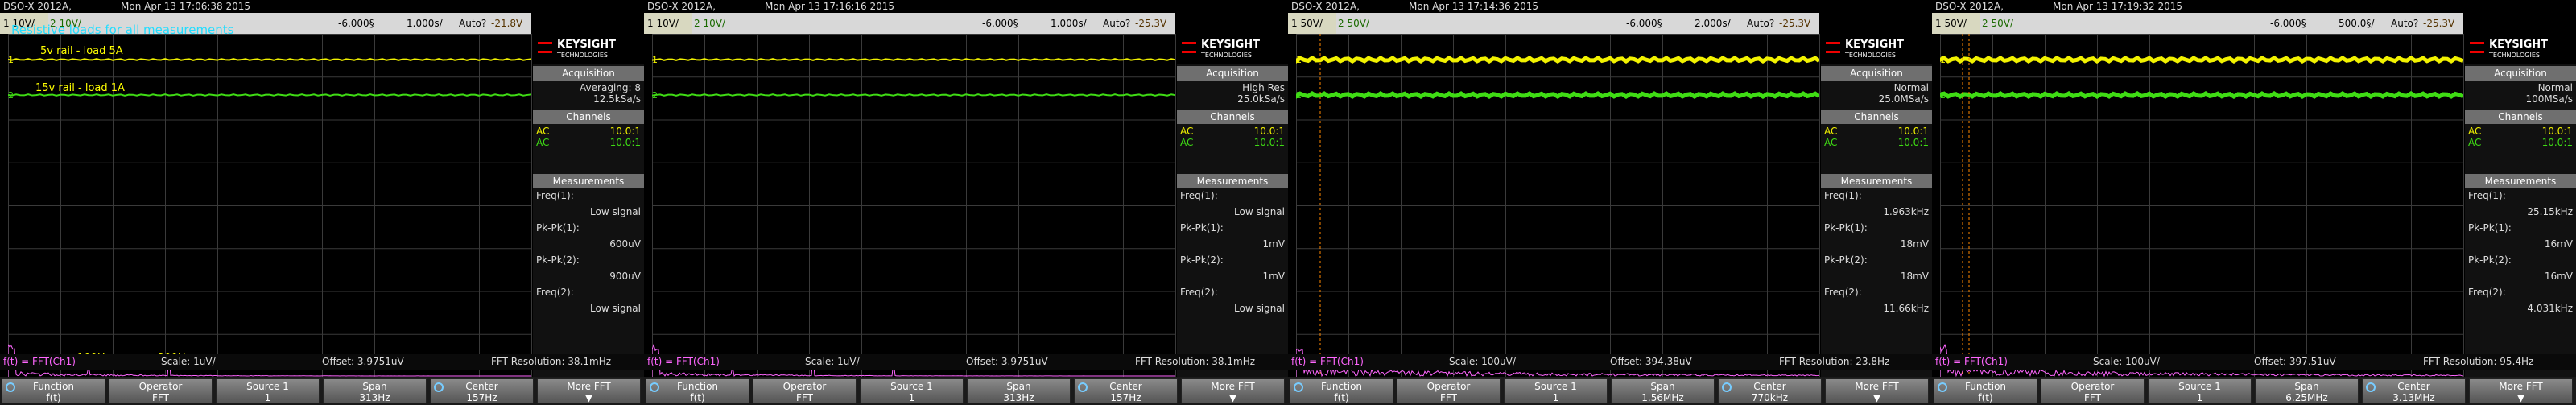 Image resolution: width=2576 pixels, height=405 pixels. What do you see at coordinates (912, 397) in the screenshot?
I see `softkey-value: 1` at bounding box center [912, 397].